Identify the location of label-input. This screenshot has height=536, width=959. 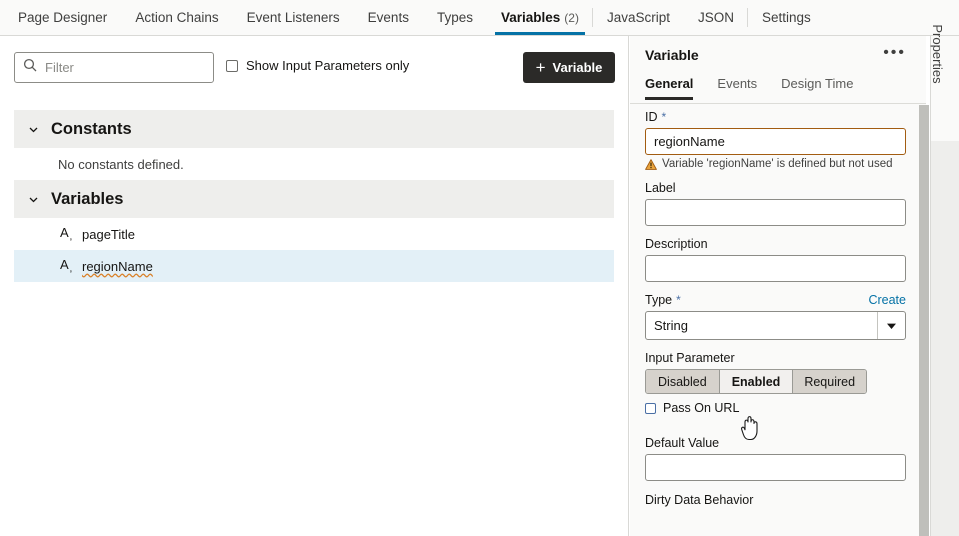
(775, 212).